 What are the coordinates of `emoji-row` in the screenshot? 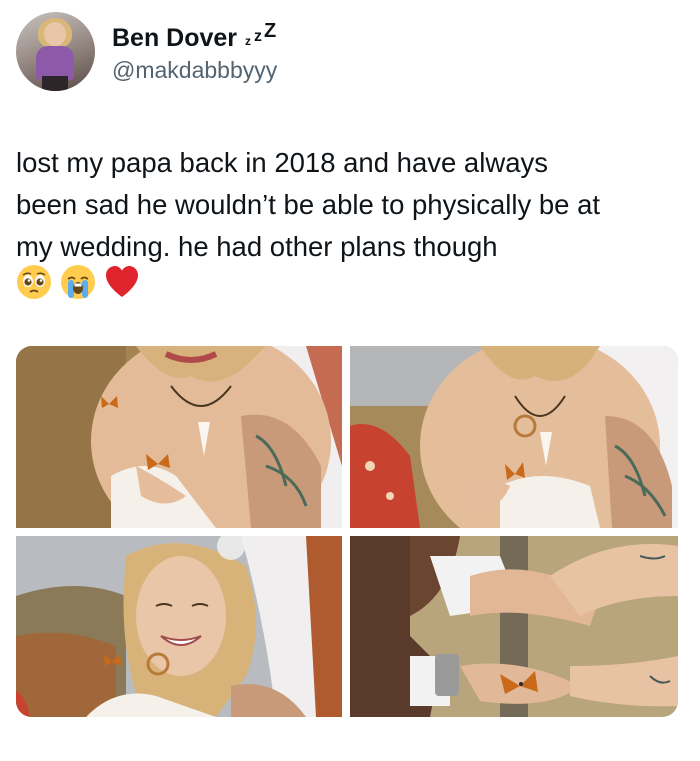 It's located at (78, 282).